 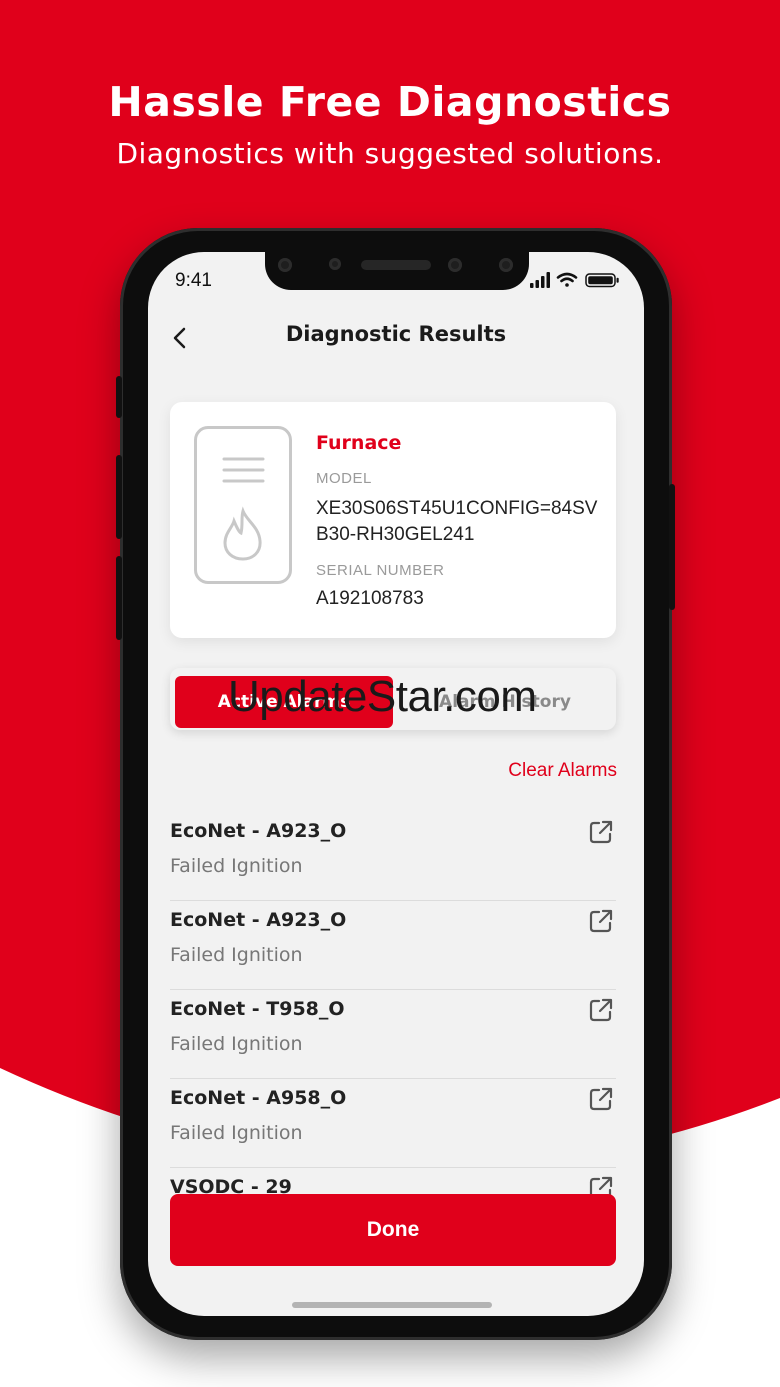 What do you see at coordinates (393, 1123) in the screenshot?
I see `alarm-row: EcoNet - A958_O Failed Ignition` at bounding box center [393, 1123].